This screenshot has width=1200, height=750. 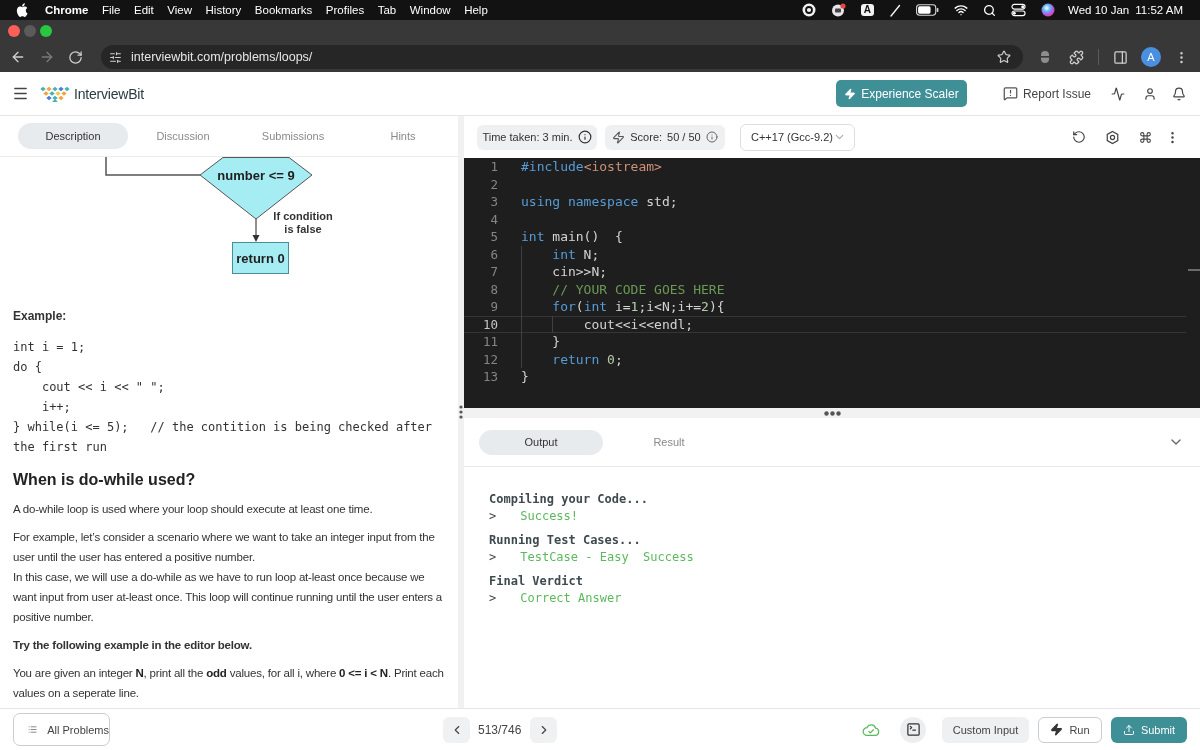 I want to click on close-window-icon, so click(x=14, y=31).